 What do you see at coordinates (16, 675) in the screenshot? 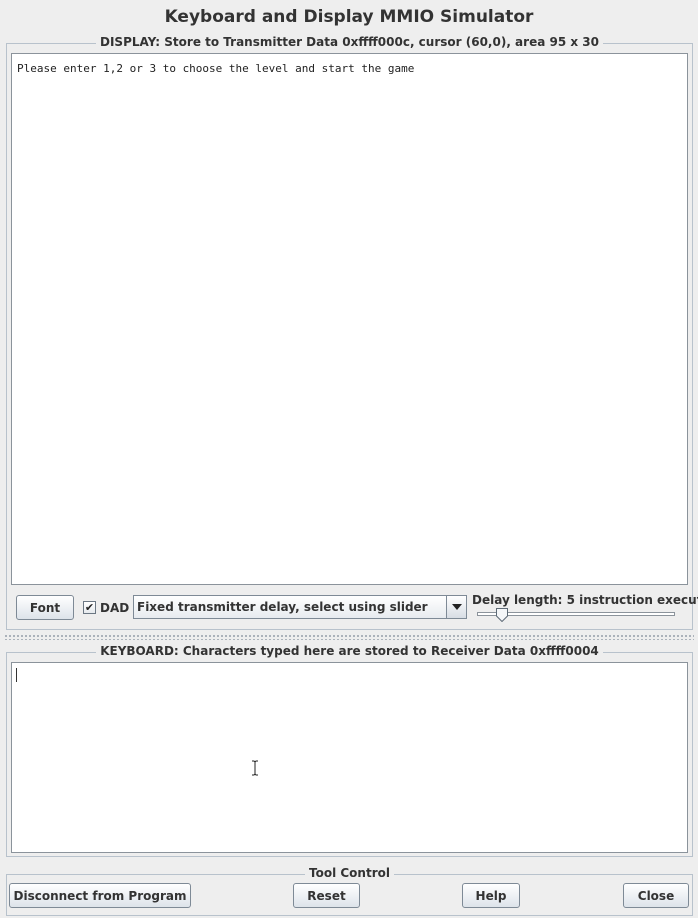
I see `text-caret` at bounding box center [16, 675].